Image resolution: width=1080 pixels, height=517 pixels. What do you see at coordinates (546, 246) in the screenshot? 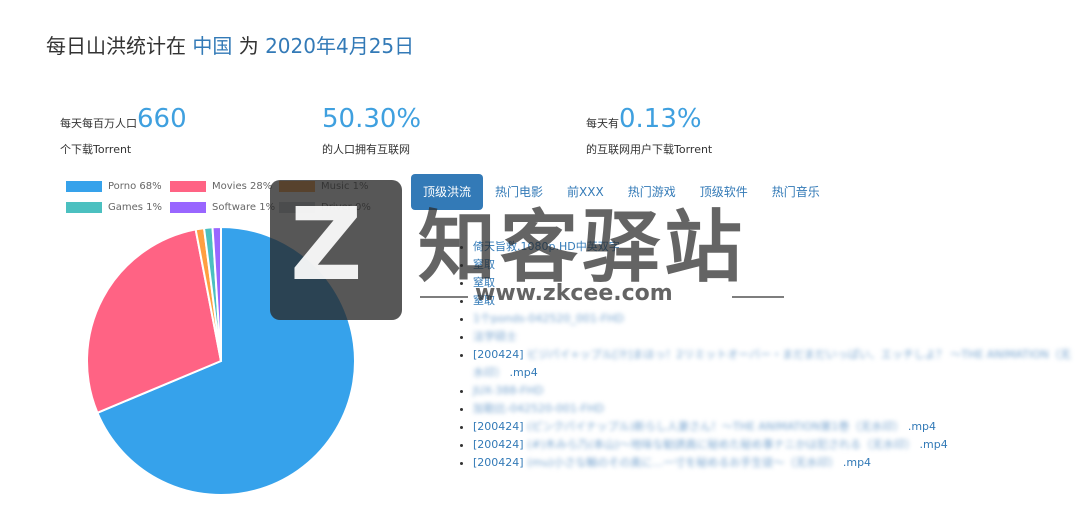
I see `torrent-link: 倚天旨救.1080p.HD中英双字` at bounding box center [546, 246].